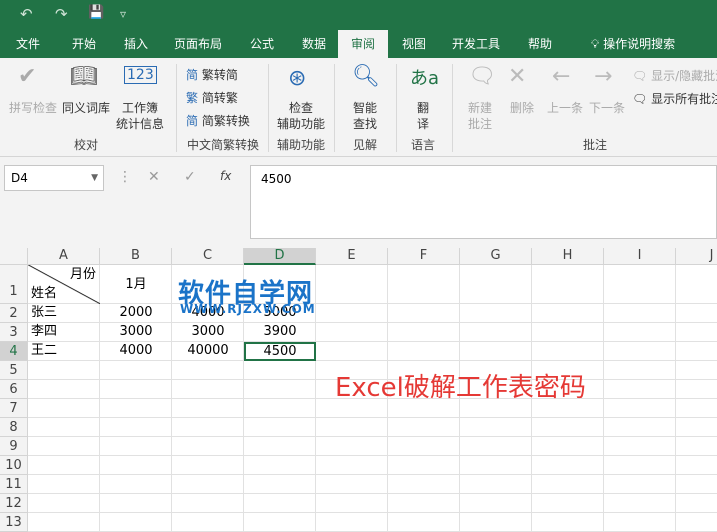 The image size is (717, 532). I want to click on column-header-h: H, so click(568, 256).